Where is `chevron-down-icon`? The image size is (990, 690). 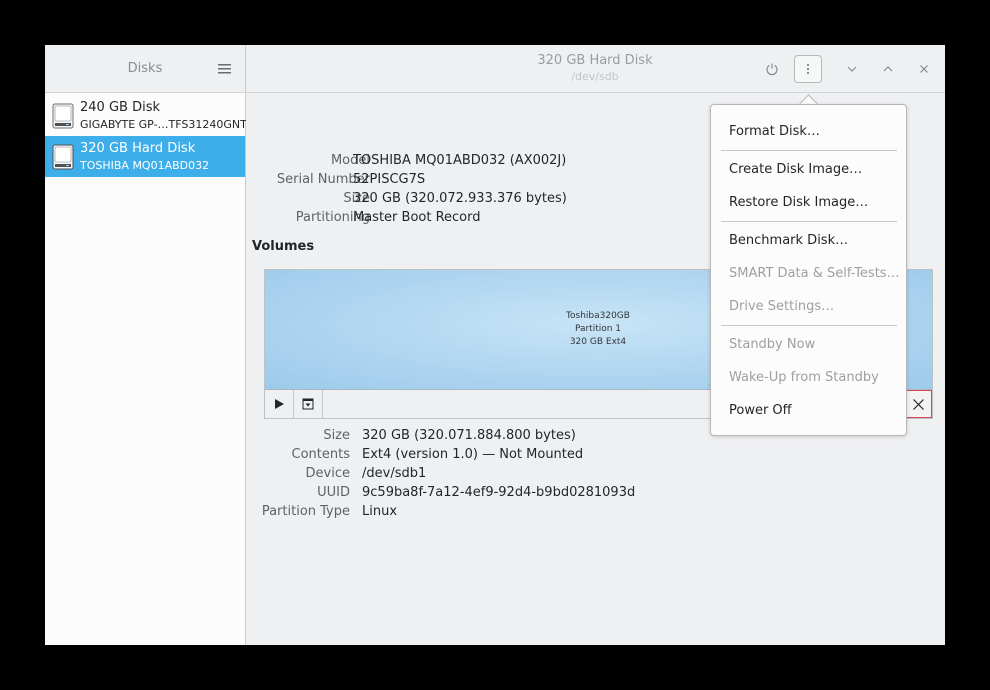 chevron-down-icon is located at coordinates (852, 69).